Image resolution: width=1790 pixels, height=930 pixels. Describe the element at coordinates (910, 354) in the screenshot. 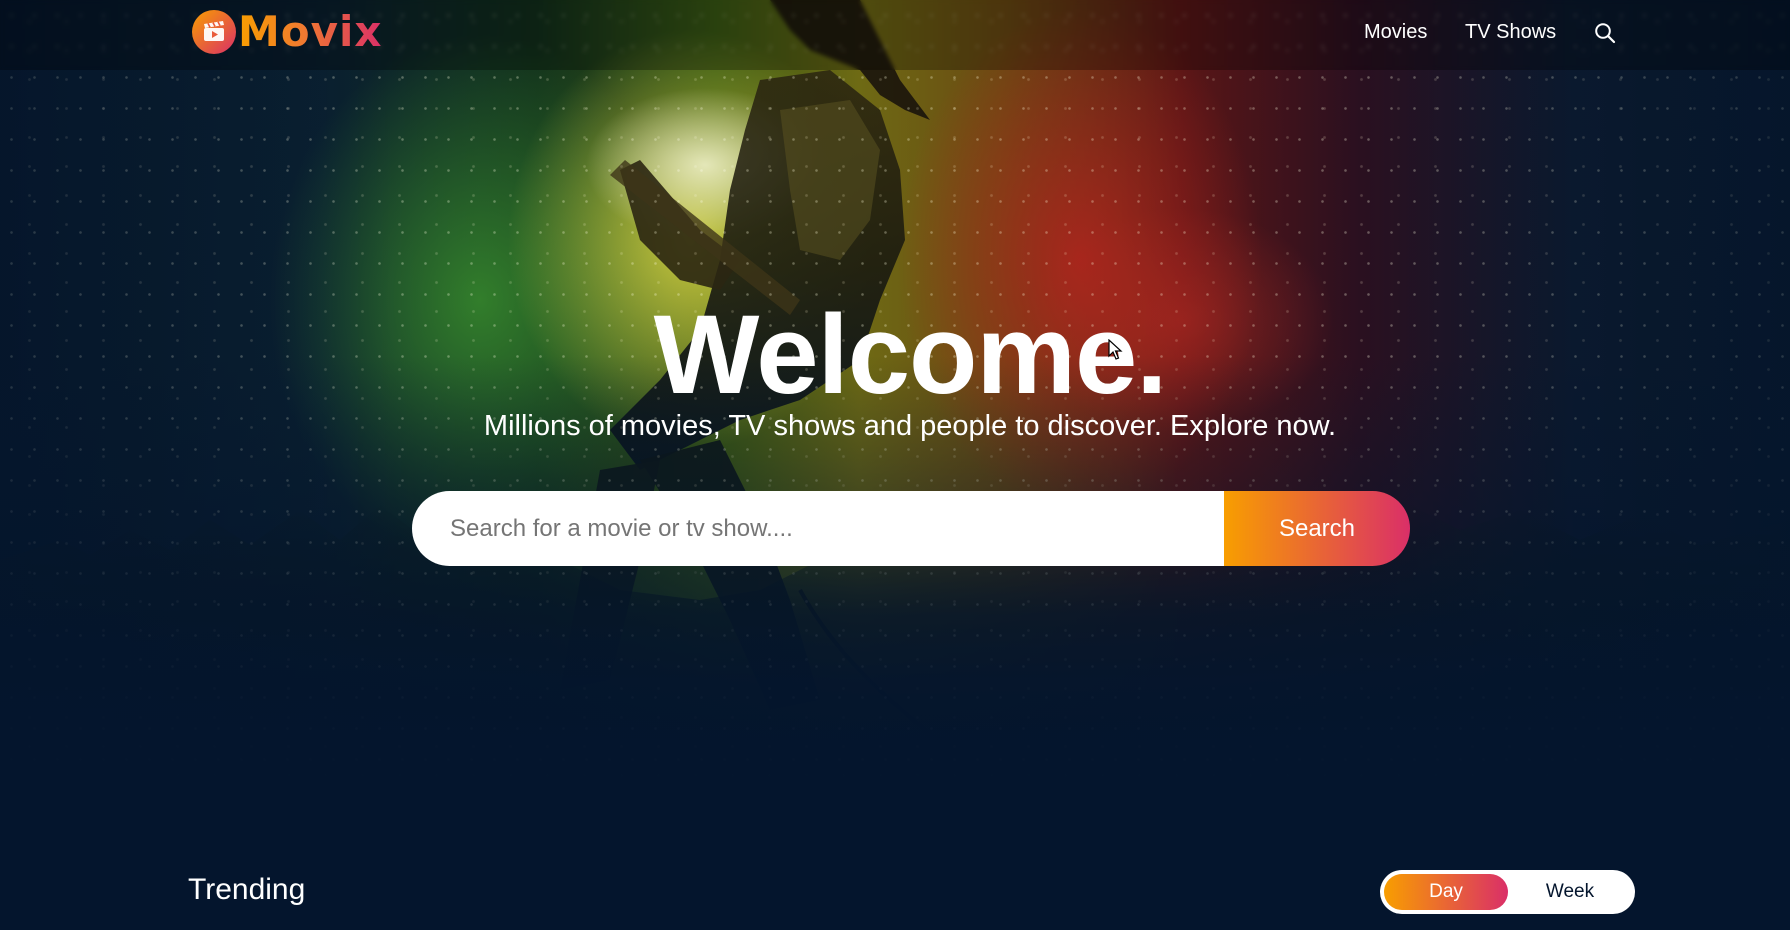

I see `hero-title: Welcome.` at that location.